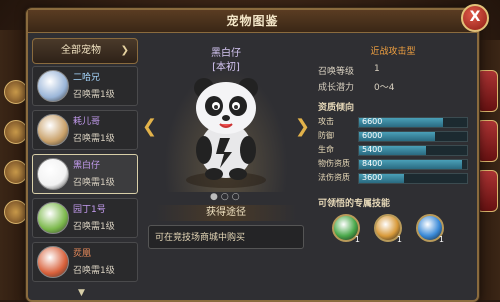 Image resolution: width=500 pixels, height=302 pixels. I want to click on pet-name: 二哈兄, so click(87, 78).